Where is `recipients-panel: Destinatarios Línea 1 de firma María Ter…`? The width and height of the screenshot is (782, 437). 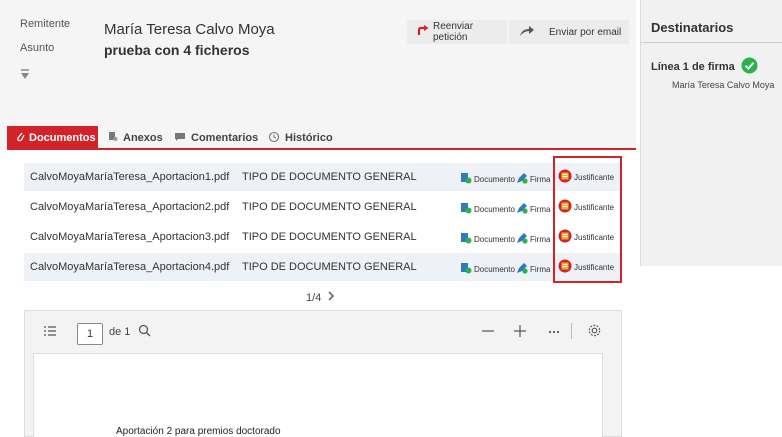
recipients-panel: Destinatarios Línea 1 de firma María Ter… is located at coordinates (711, 133).